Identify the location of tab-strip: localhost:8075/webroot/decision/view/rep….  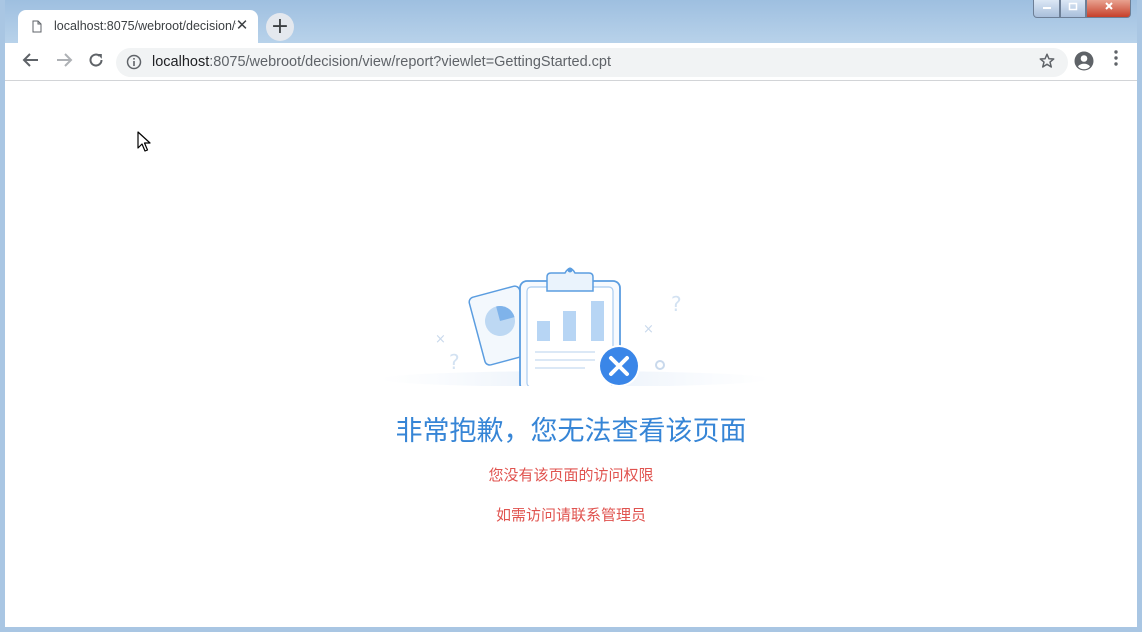
(571, 21).